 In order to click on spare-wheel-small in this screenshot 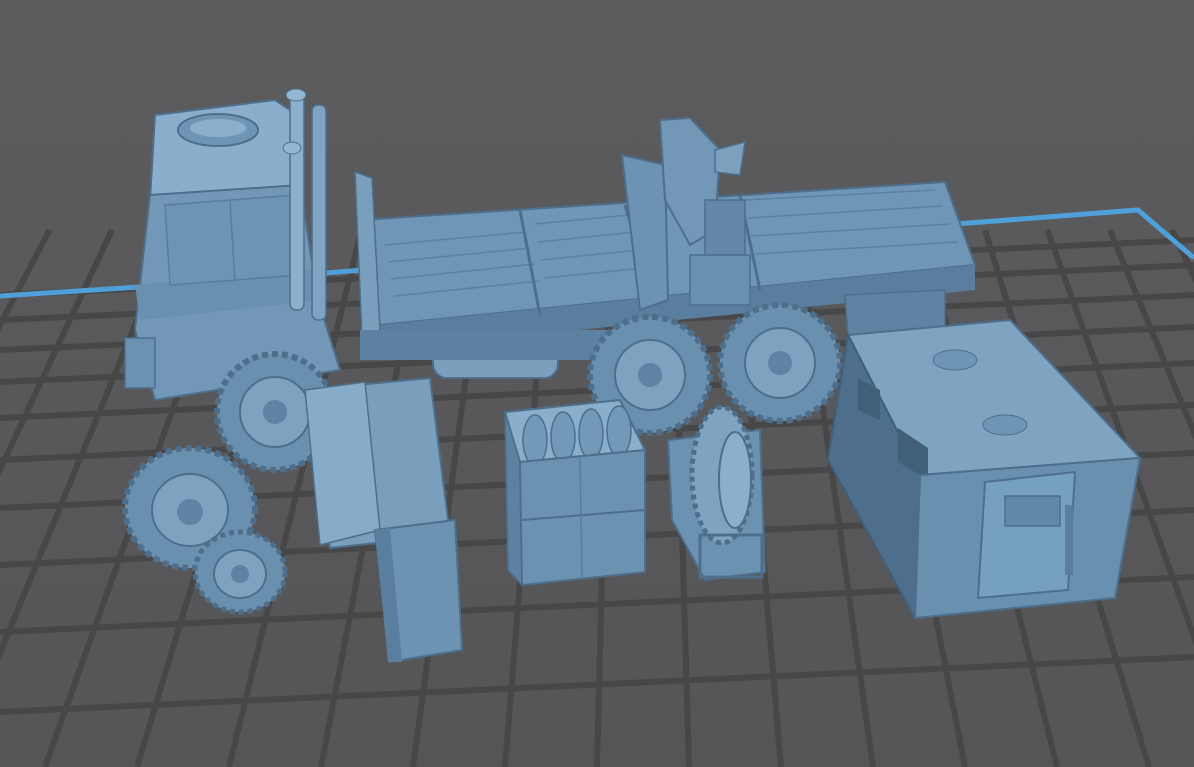, I will do `click(240, 572)`.